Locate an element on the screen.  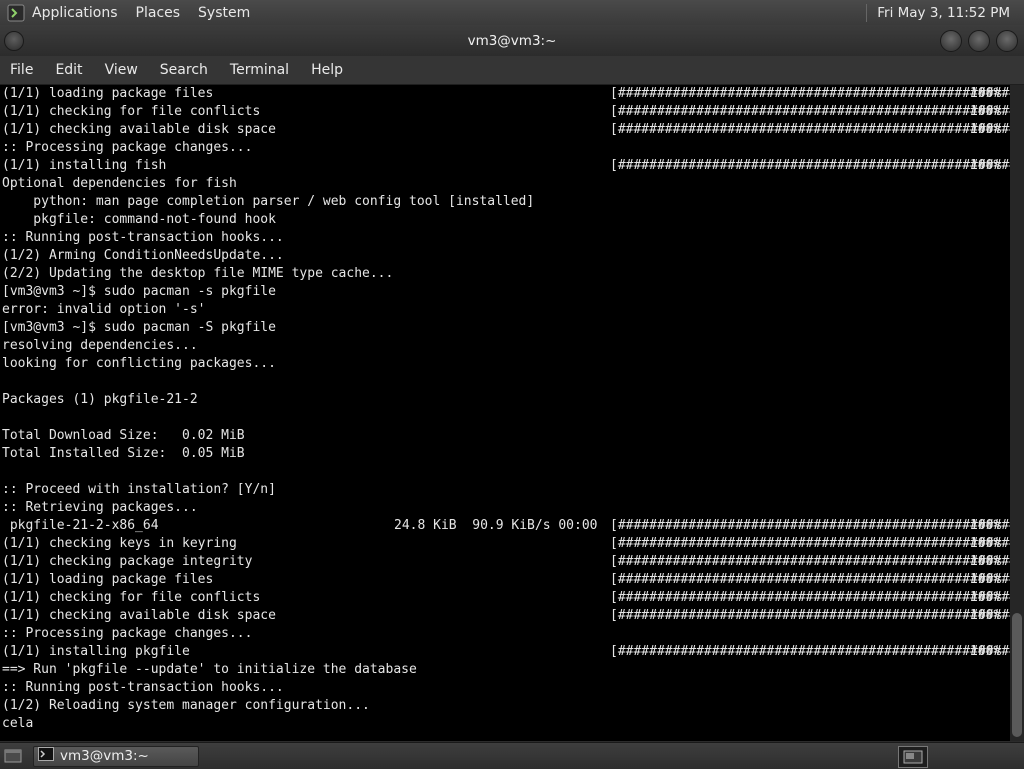
terminal-line: Total Download Size: 0.02 MiB is located at coordinates (505, 436).